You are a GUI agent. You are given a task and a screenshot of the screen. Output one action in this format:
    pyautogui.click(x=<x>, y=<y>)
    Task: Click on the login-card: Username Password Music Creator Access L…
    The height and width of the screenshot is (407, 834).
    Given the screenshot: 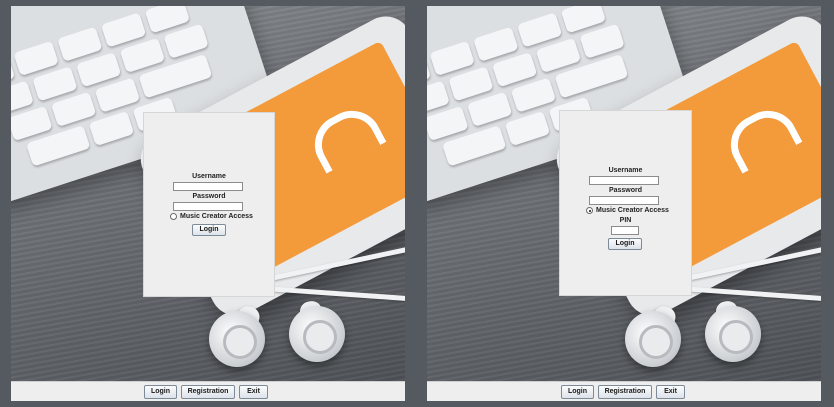 What is the action you would take?
    pyautogui.click(x=209, y=204)
    